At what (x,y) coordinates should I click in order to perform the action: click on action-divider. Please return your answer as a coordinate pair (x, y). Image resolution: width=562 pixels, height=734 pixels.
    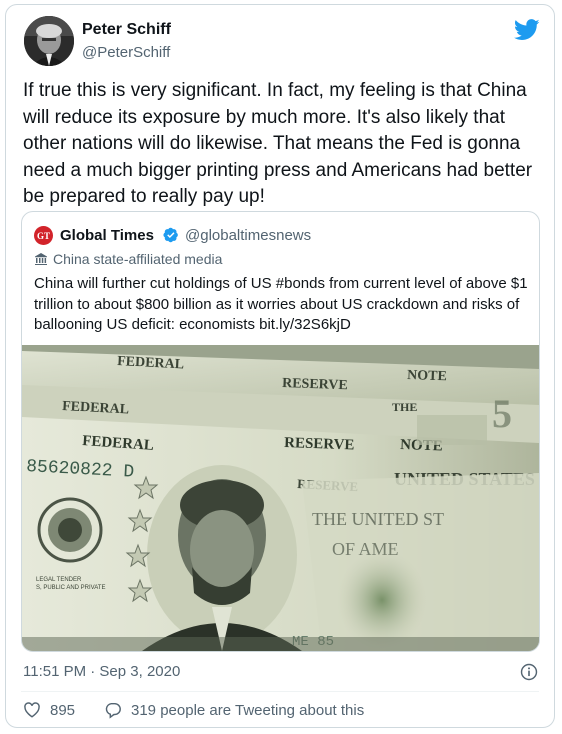
    Looking at the image, I should click on (280, 691).